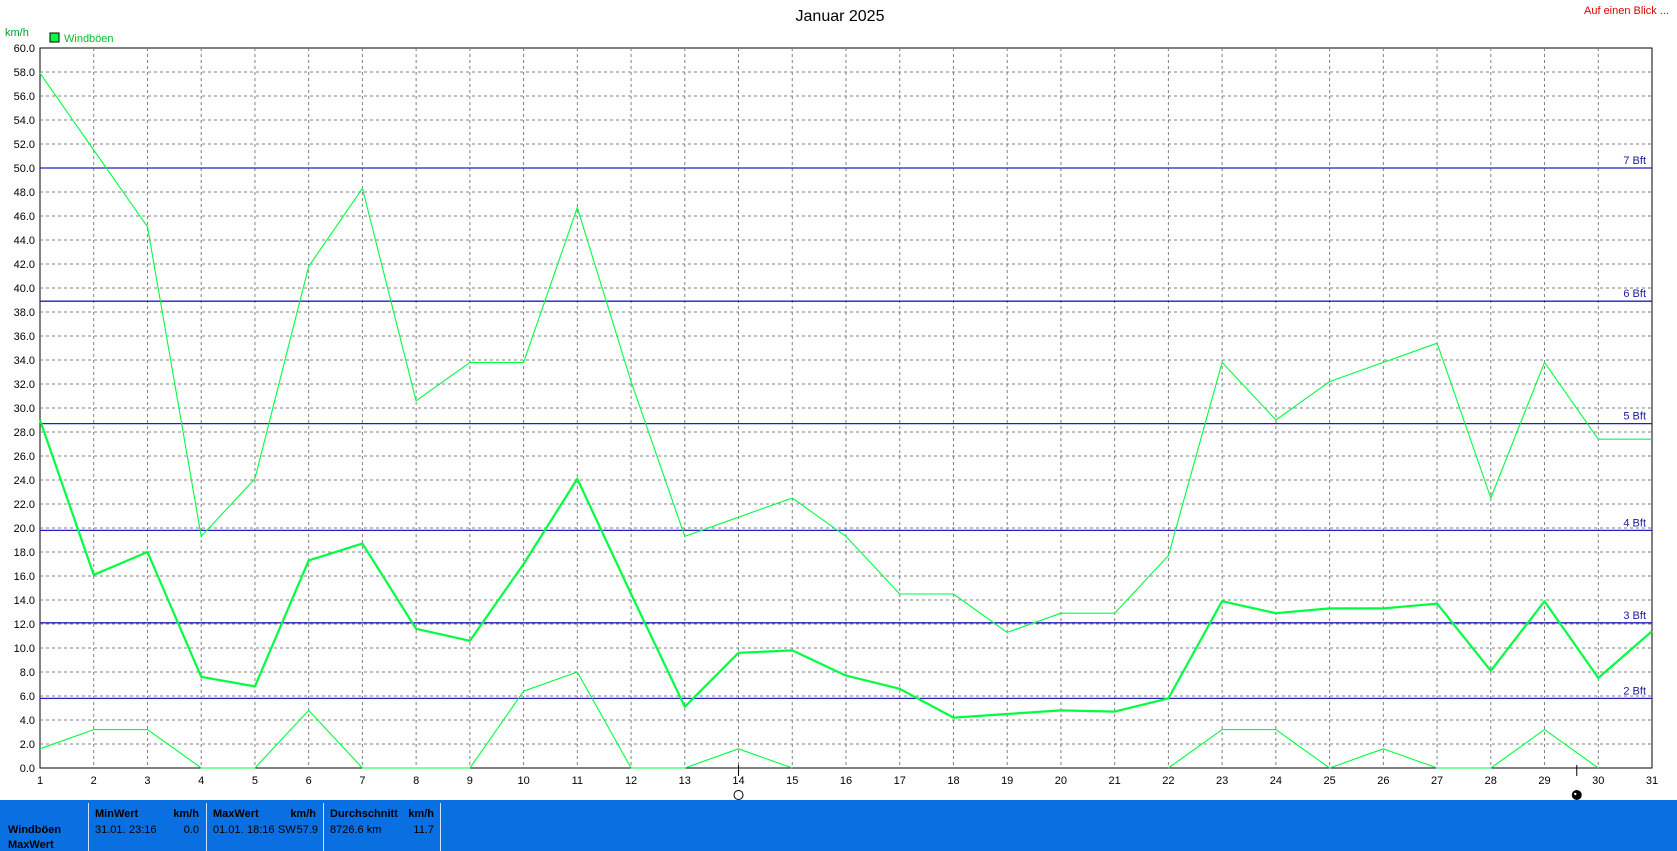  Describe the element at coordinates (303, 814) in the screenshot. I see `max-unit: km/h` at that location.